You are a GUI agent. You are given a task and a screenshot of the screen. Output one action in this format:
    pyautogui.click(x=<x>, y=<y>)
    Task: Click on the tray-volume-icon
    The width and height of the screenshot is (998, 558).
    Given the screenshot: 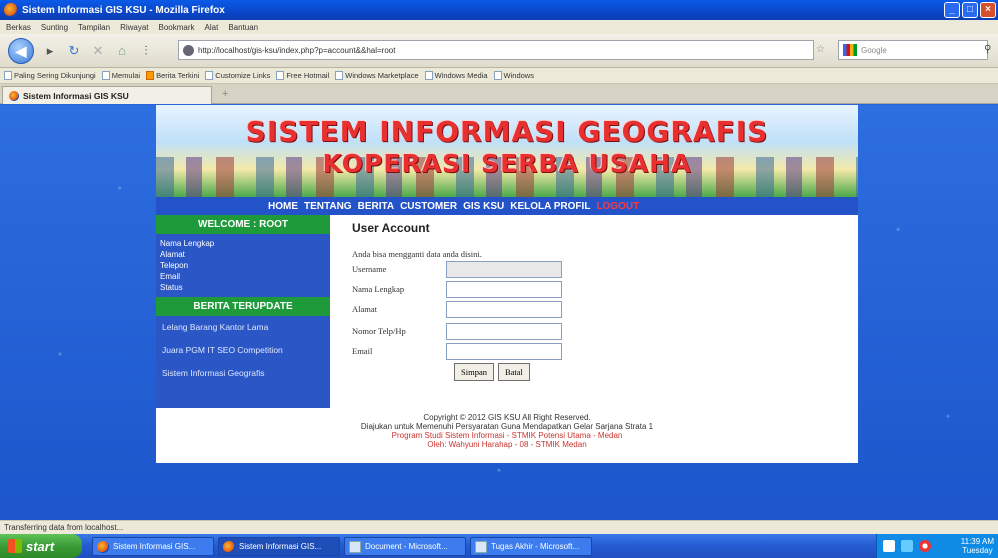 What is the action you would take?
    pyautogui.click(x=907, y=546)
    